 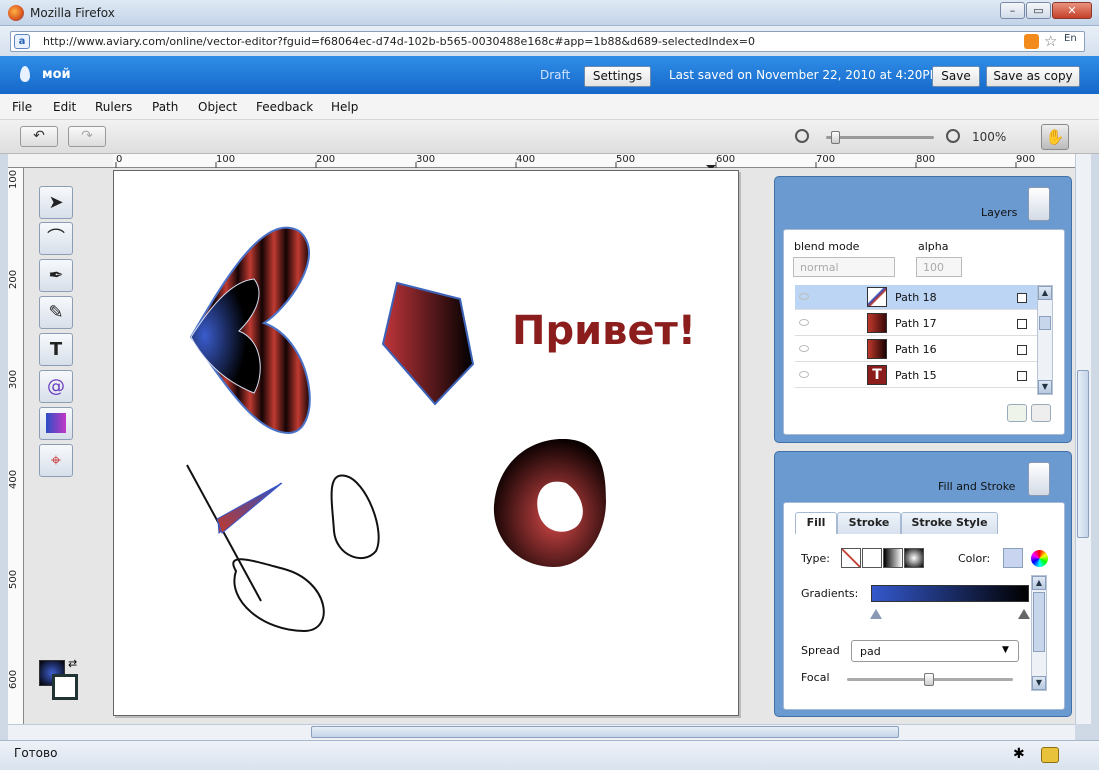 What do you see at coordinates (851, 558) in the screenshot?
I see `fill-type-none` at bounding box center [851, 558].